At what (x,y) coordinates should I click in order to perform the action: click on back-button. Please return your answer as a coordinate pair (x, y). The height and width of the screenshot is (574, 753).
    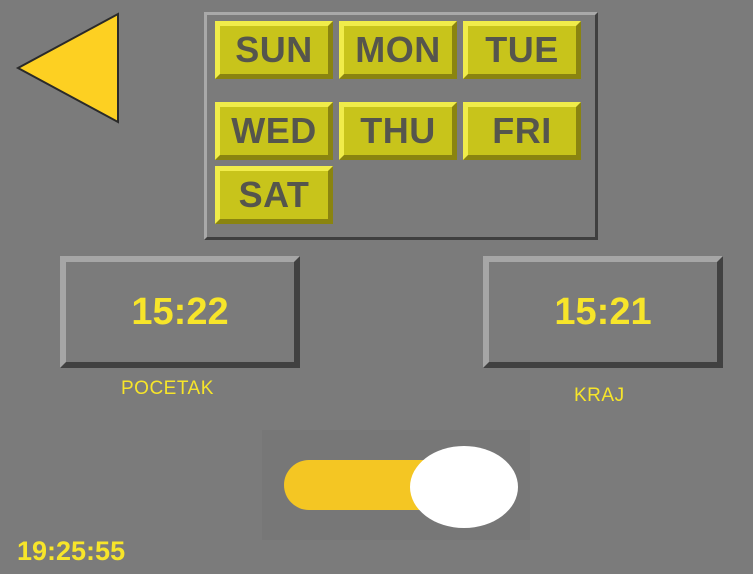
    Looking at the image, I should click on (69, 68).